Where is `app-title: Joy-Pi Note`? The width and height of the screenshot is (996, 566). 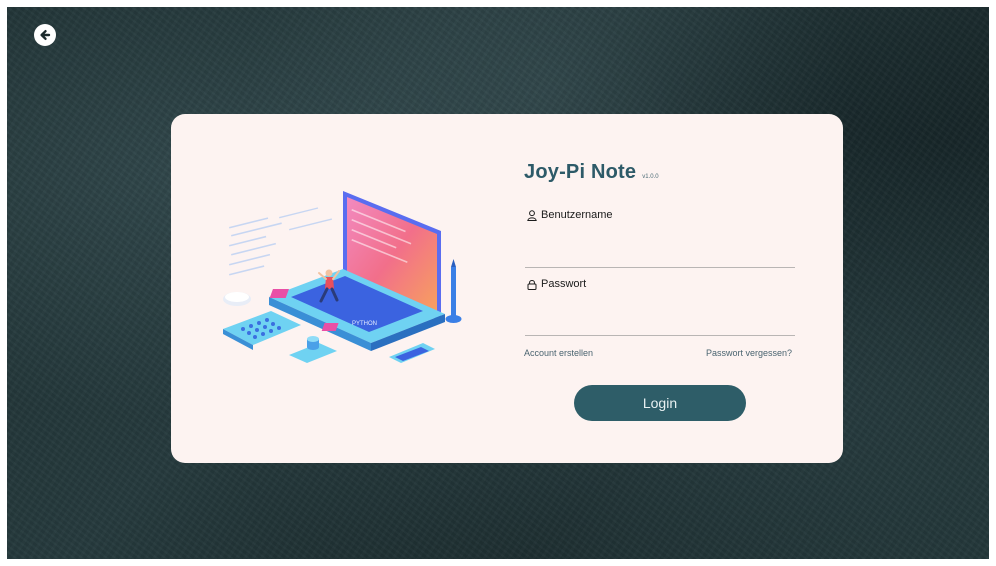
app-title: Joy-Pi Note is located at coordinates (580, 172).